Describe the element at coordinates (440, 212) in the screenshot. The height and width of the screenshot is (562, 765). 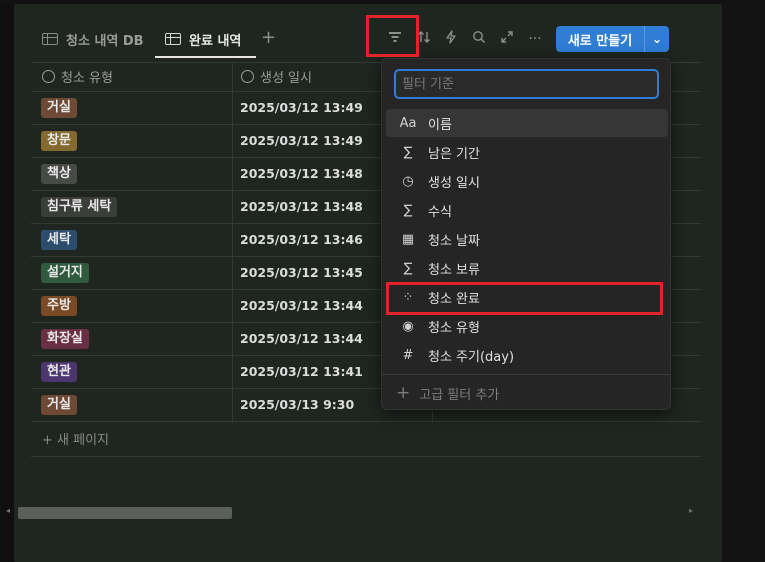
I see `filter-option-label: 수식` at that location.